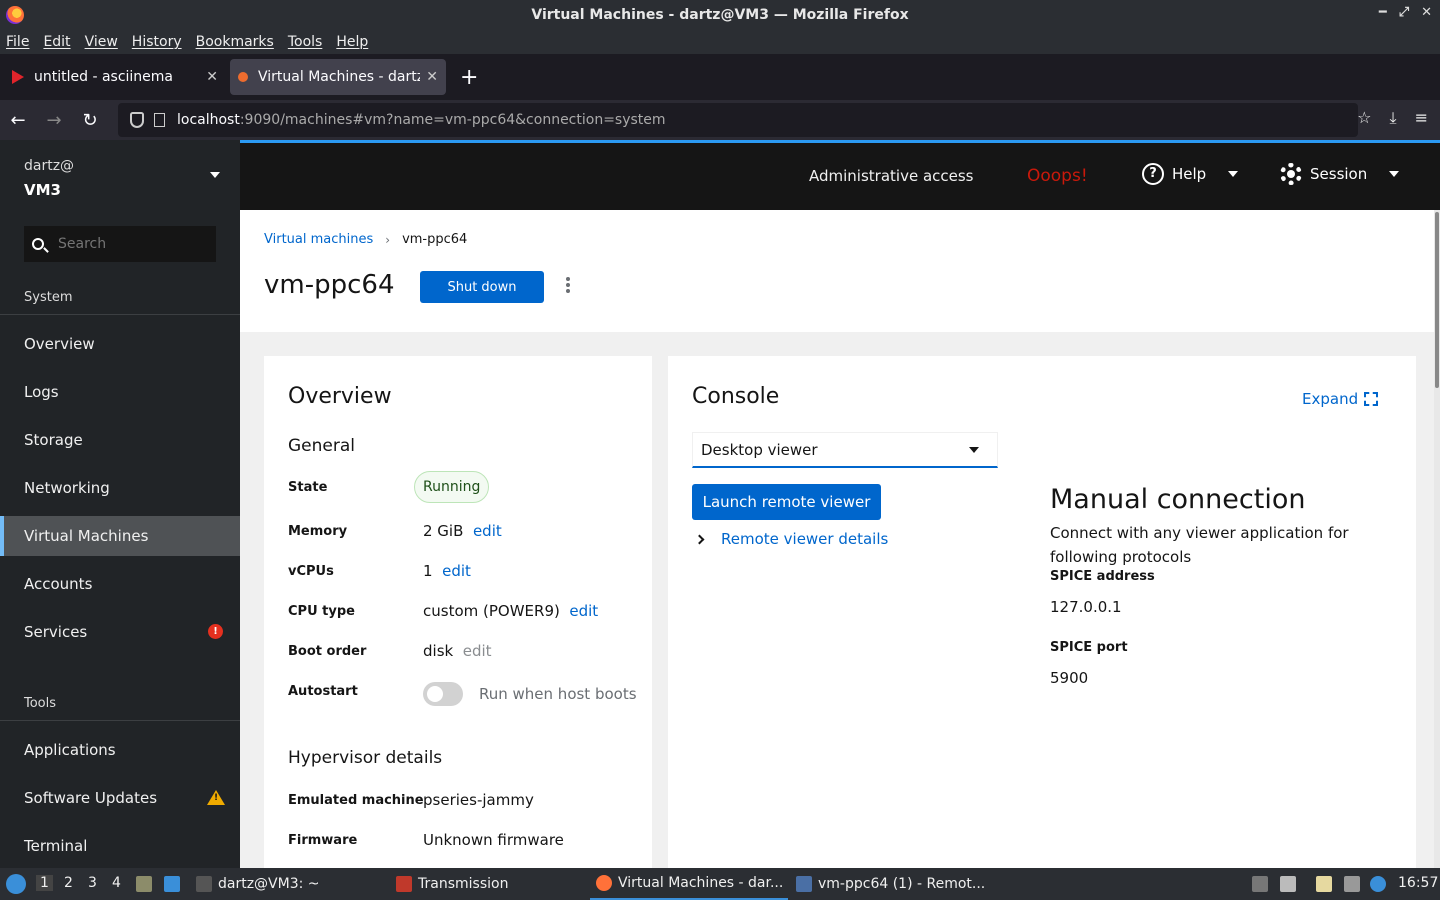  What do you see at coordinates (235, 42) in the screenshot?
I see `menu-bookmarks: Bookmarks` at bounding box center [235, 42].